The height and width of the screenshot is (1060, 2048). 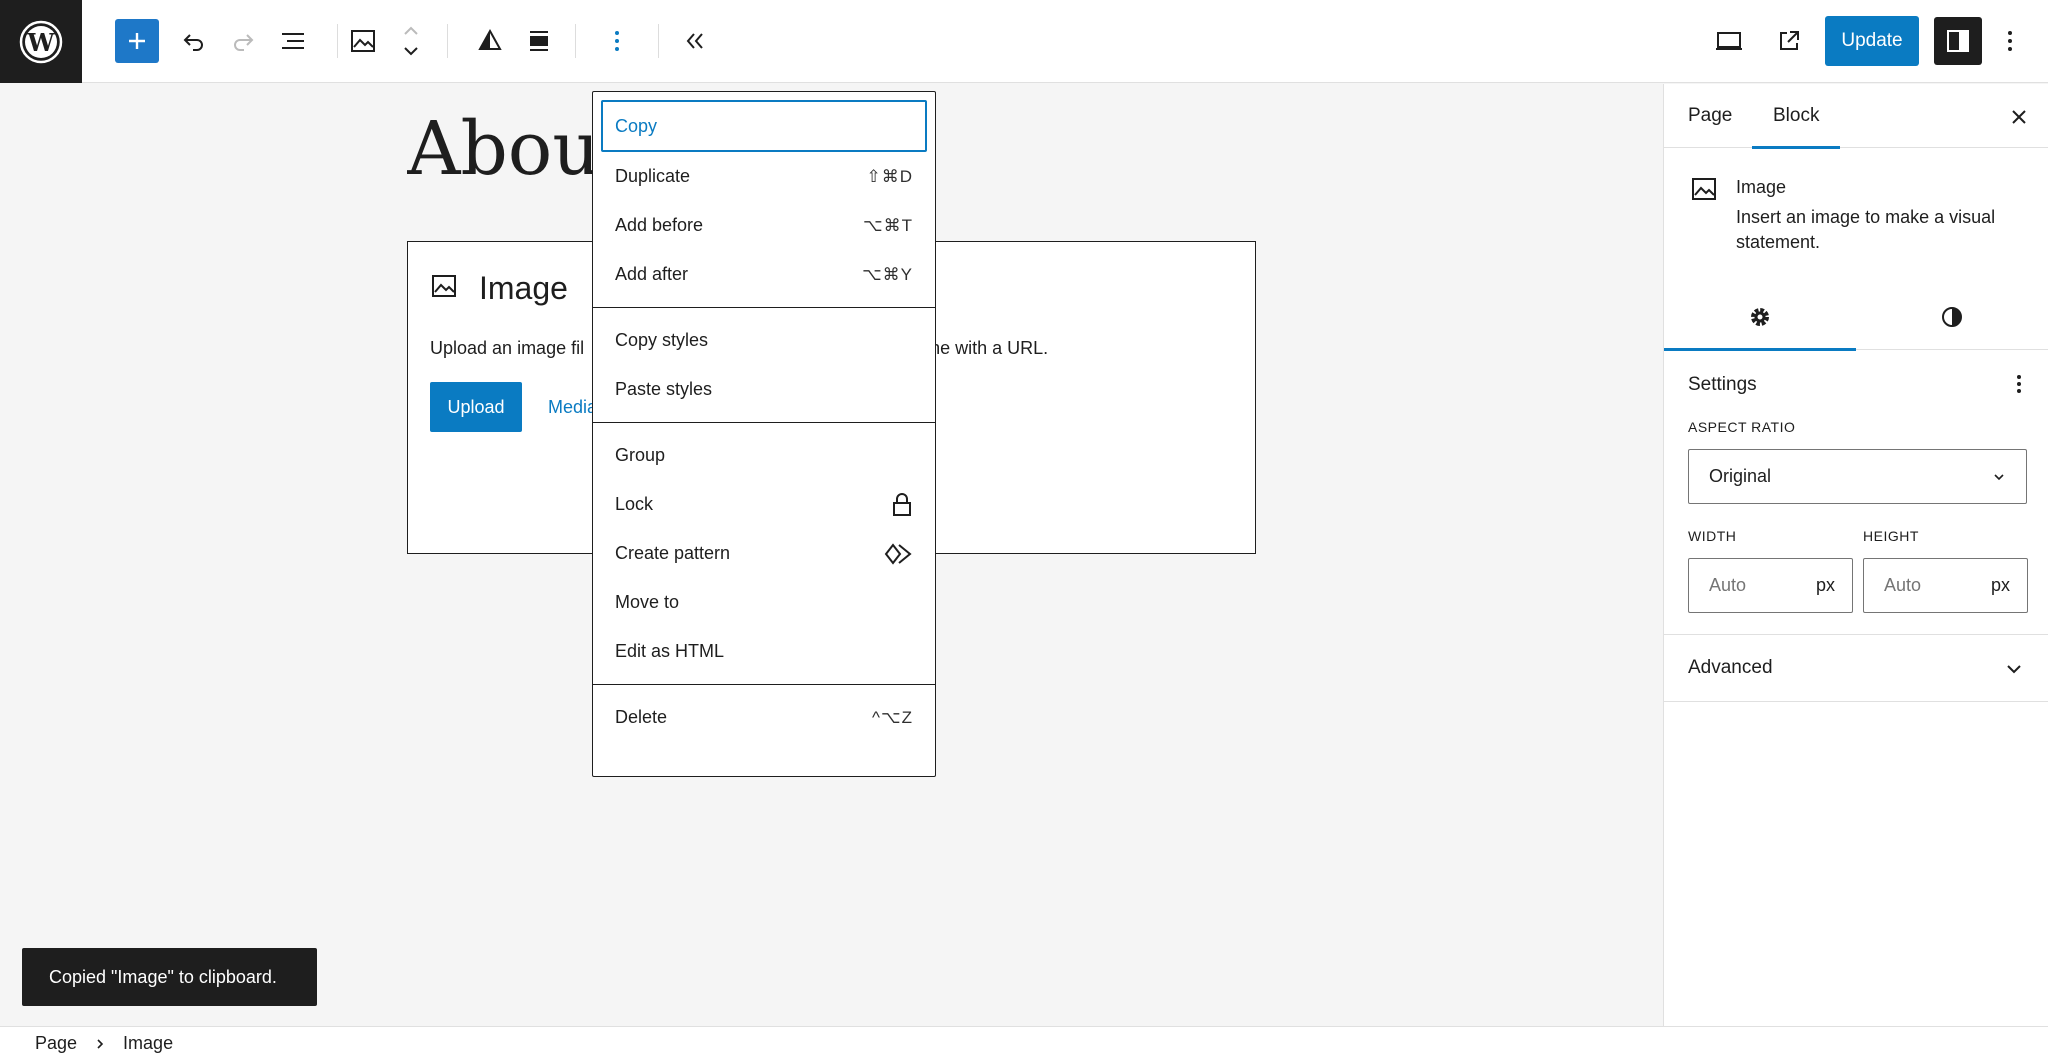 What do you see at coordinates (764, 176) in the screenshot?
I see `menu-item-duplicate: Duplicate ⇧⌘D` at bounding box center [764, 176].